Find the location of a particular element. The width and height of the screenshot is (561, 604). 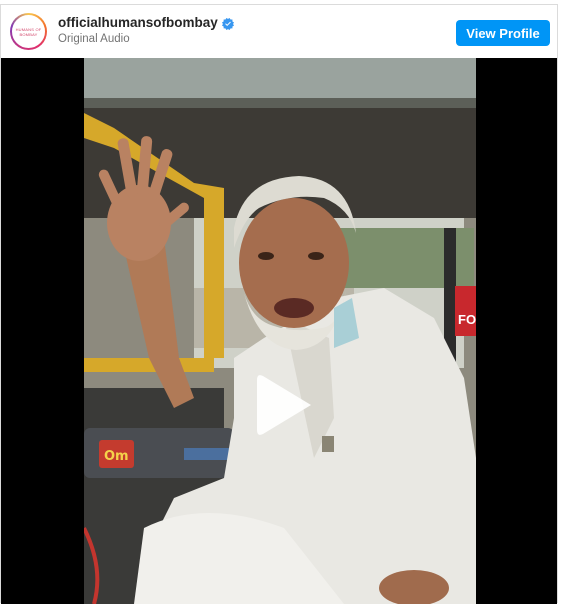

verified-badge-icon is located at coordinates (227, 23).